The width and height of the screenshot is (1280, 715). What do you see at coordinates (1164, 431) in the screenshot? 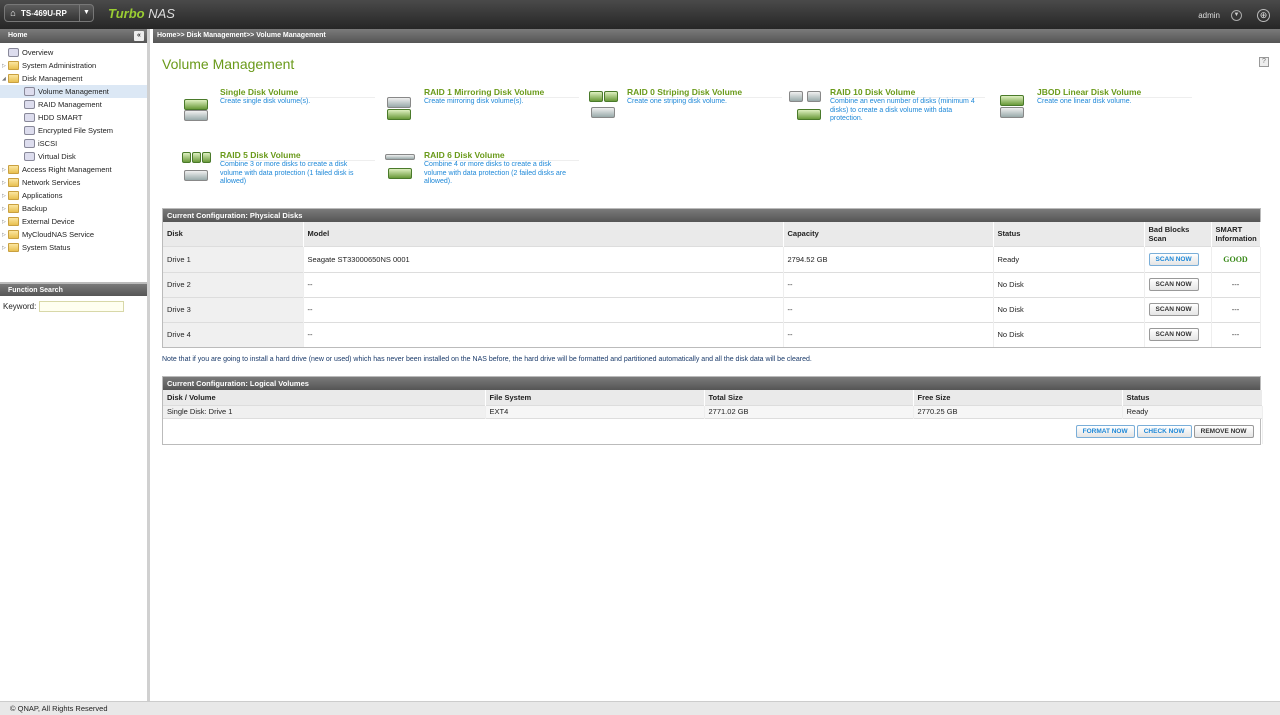
I see `check-now-button: CHECK NOW` at bounding box center [1164, 431].